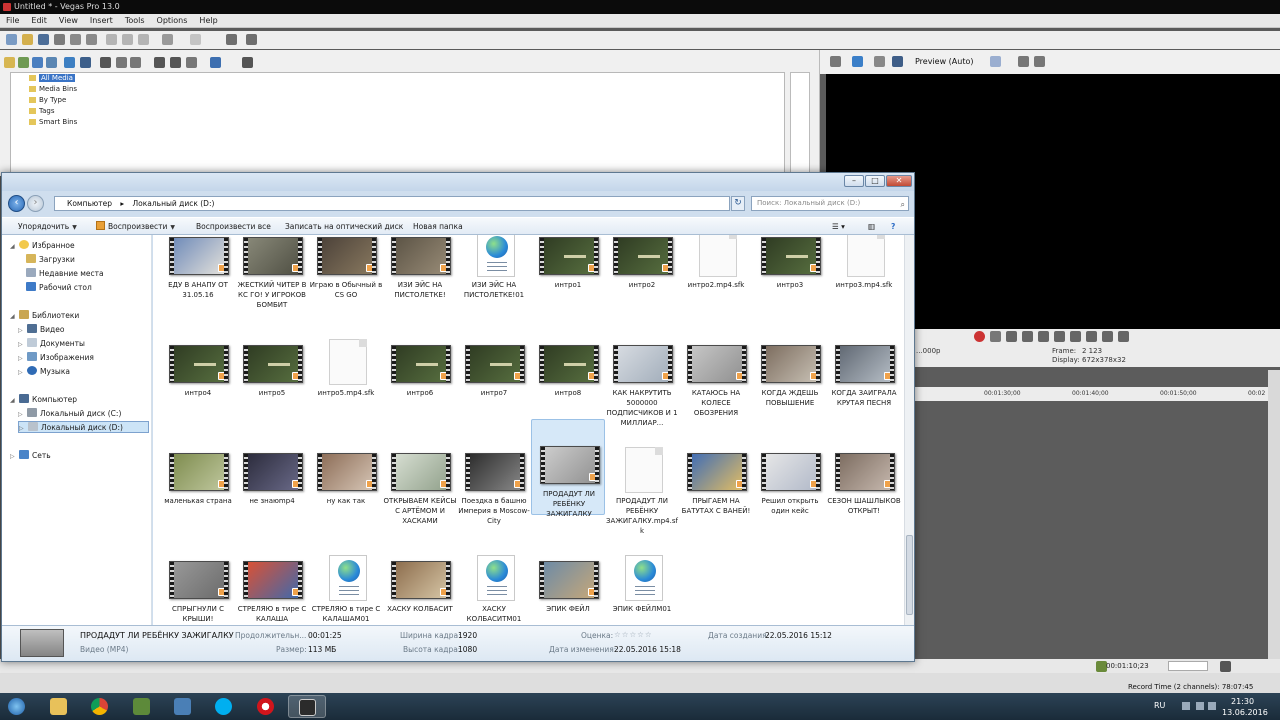 The width and height of the screenshot is (1280, 720). I want to click on burn-button: Записать на оптический диск, so click(344, 227).